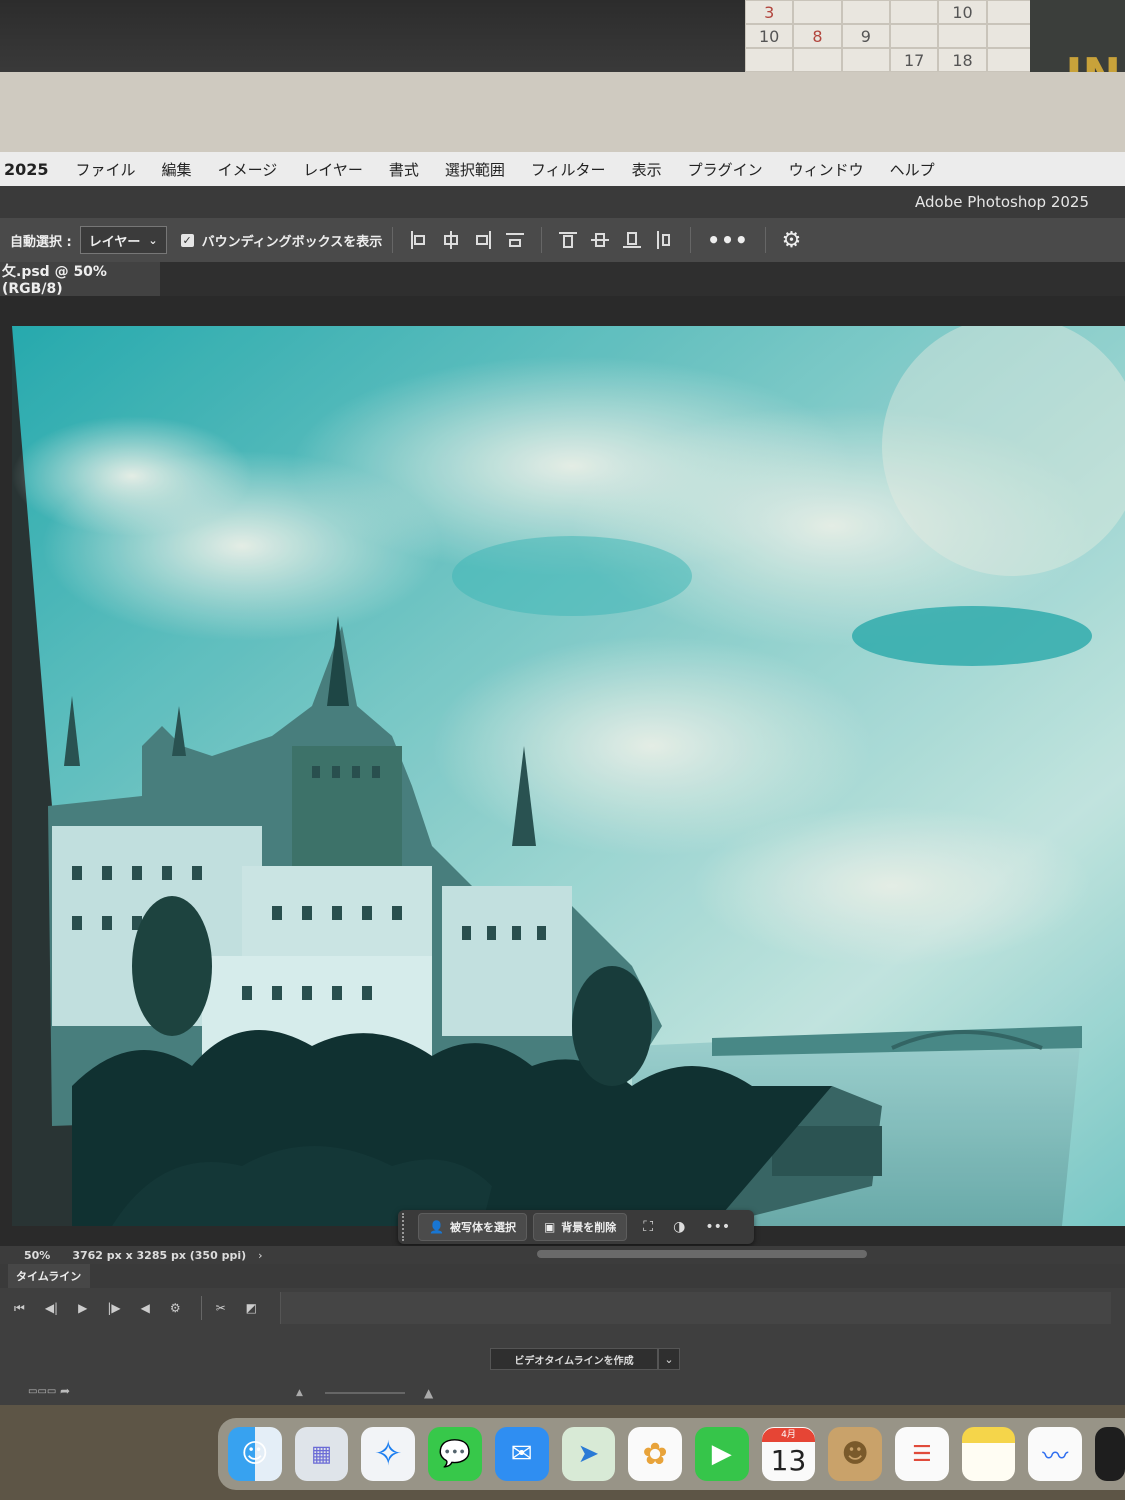 This screenshot has height=1500, width=1125. Describe the element at coordinates (153, 240) in the screenshot. I see `chevron-down-icon: ⌄` at that location.